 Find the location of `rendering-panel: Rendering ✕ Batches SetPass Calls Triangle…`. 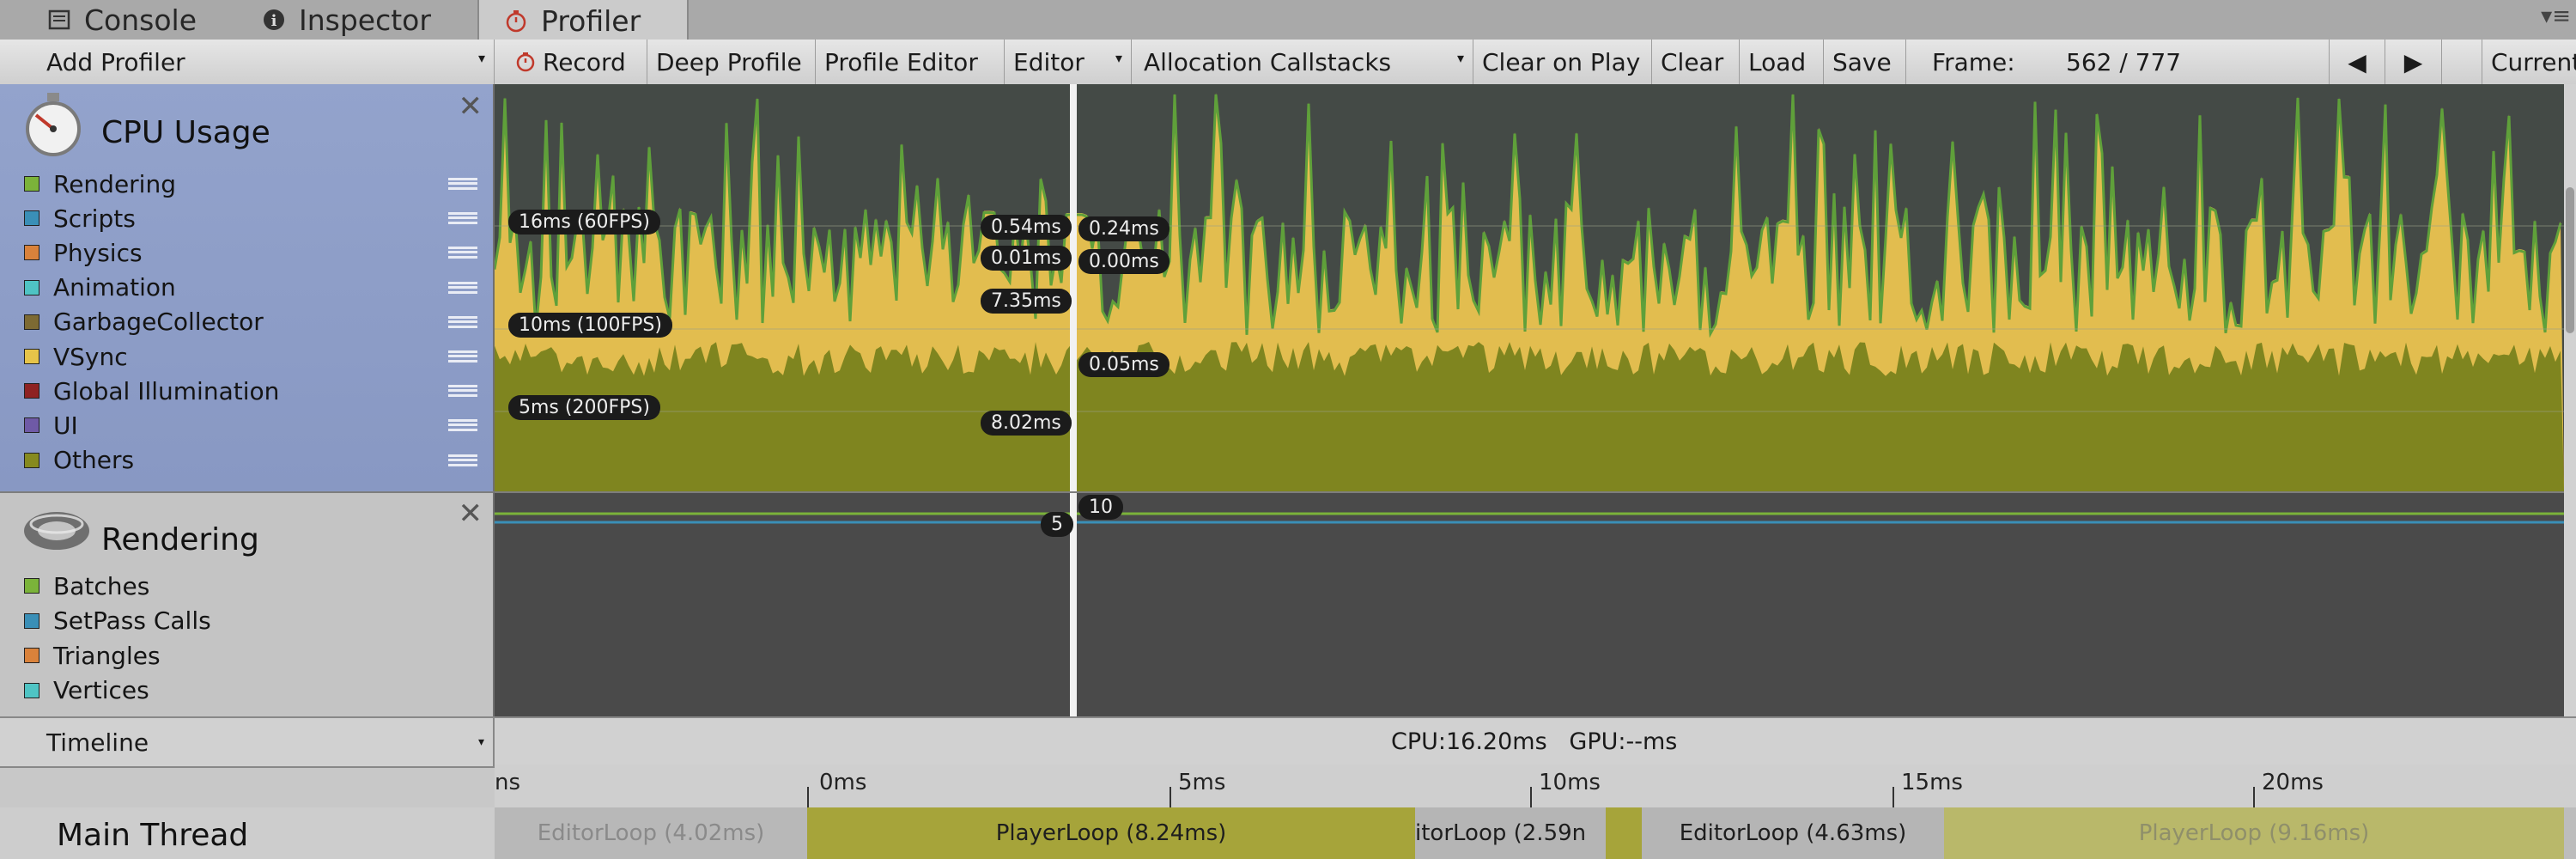

rendering-panel: Rendering ✕ Batches SetPass Calls Triangle… is located at coordinates (248, 603).